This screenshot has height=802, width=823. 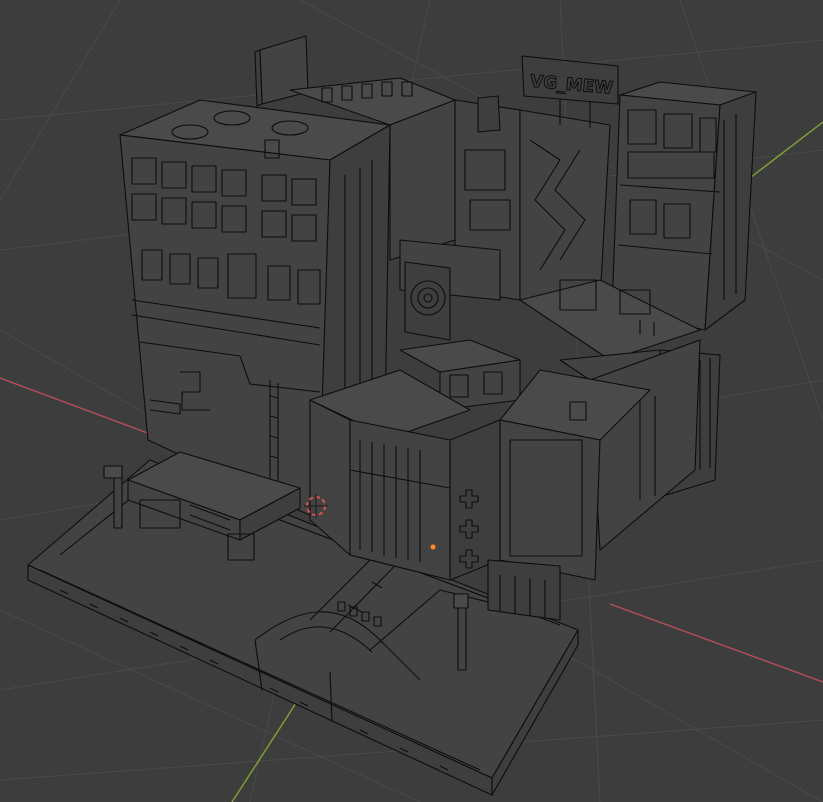 I want to click on y-axis-line, so click(x=265, y=750).